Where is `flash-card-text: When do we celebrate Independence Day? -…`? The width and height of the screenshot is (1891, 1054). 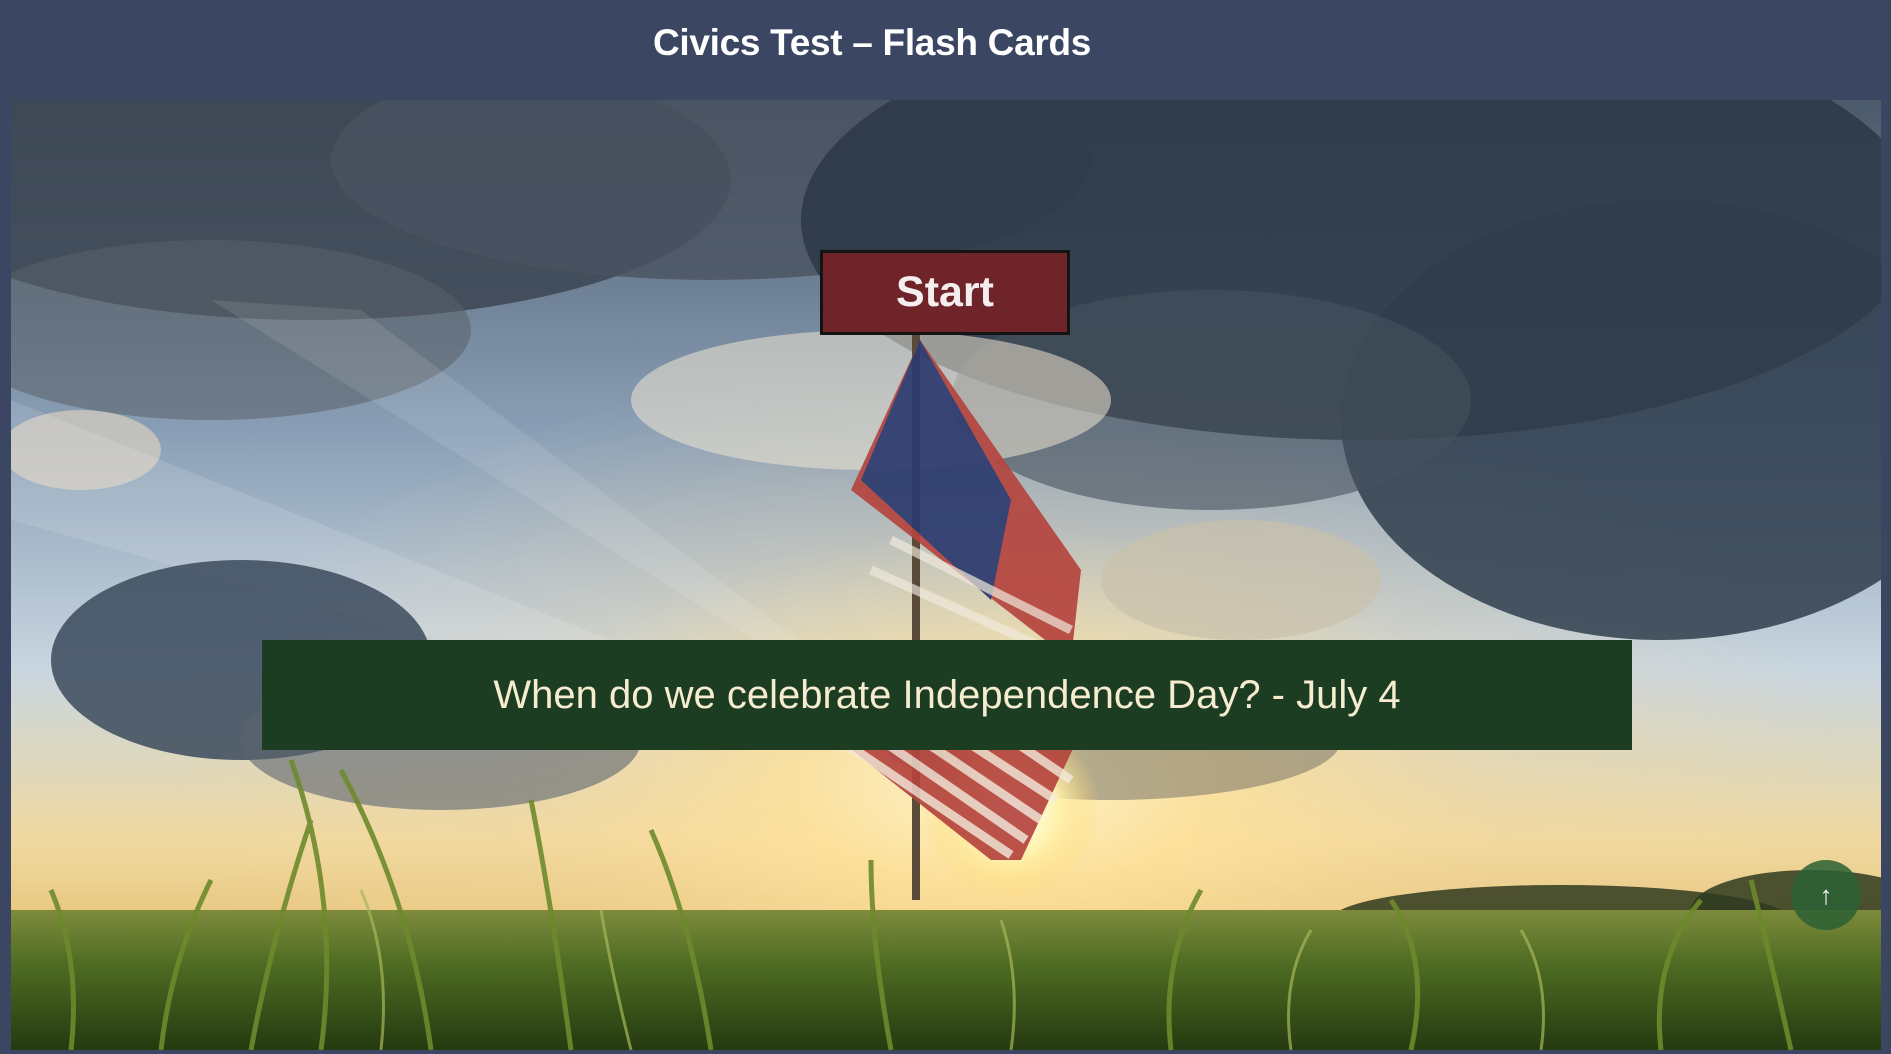
flash-card-text: When do we celebrate Independence Day? -… is located at coordinates (947, 694).